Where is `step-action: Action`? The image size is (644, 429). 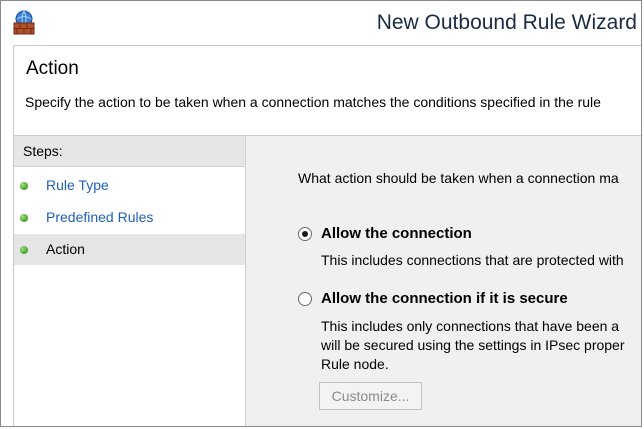
step-action: Action is located at coordinates (129, 249).